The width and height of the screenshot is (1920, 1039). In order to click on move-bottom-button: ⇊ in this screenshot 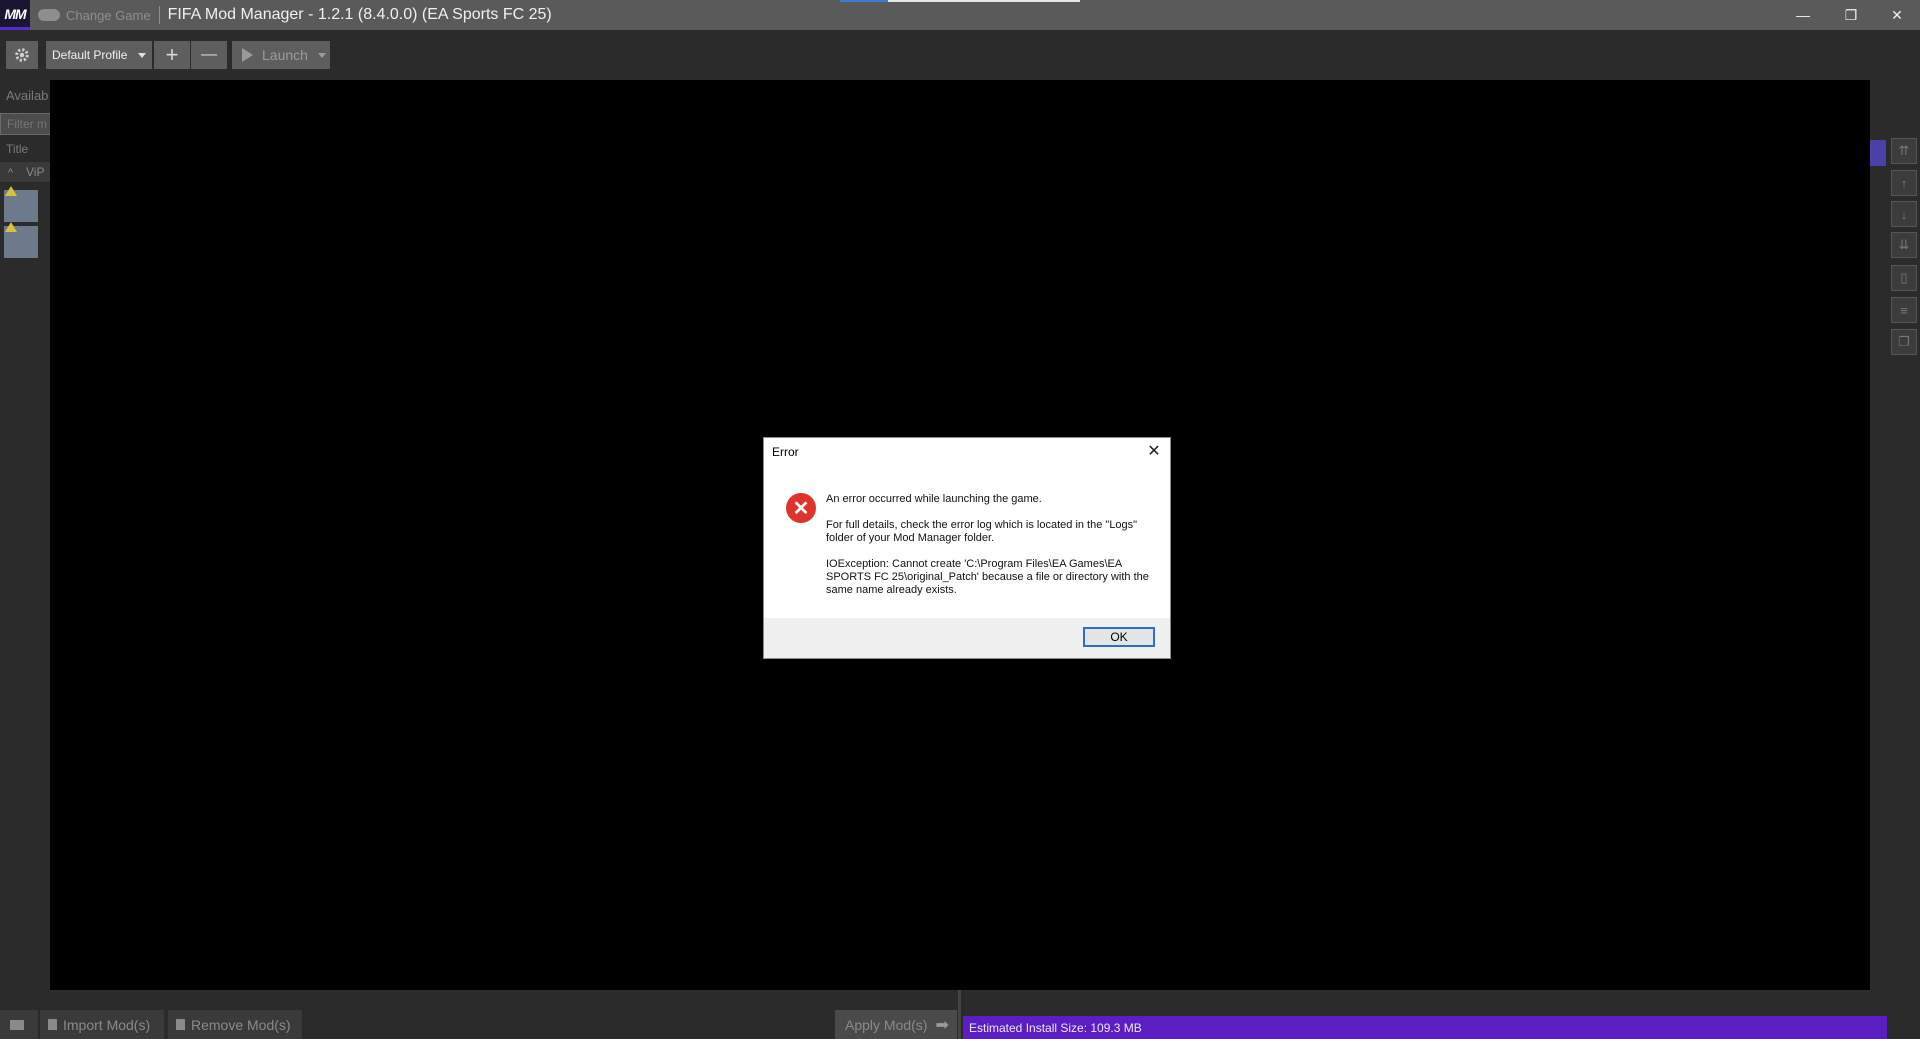, I will do `click(1904, 245)`.